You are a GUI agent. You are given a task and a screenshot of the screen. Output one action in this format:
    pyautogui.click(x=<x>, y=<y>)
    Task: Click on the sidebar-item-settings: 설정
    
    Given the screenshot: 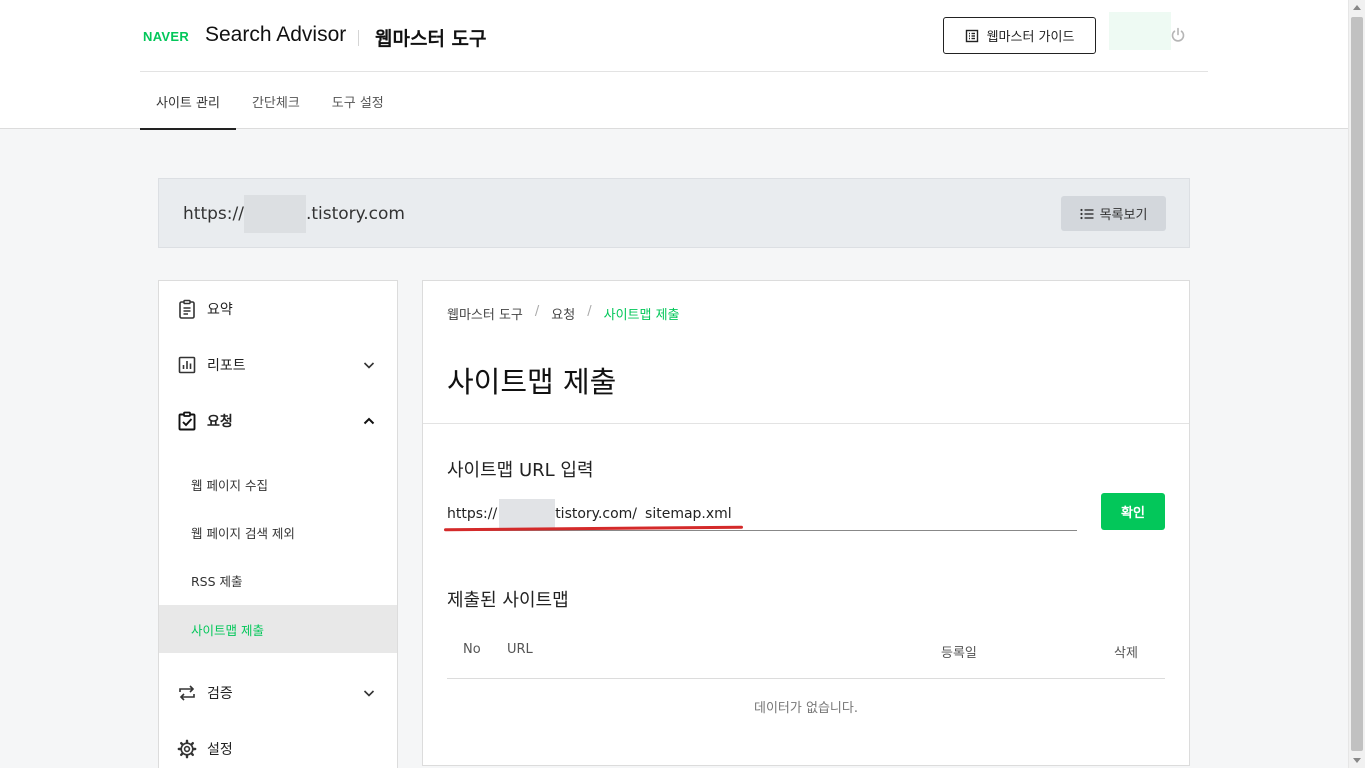 What is the action you would take?
    pyautogui.click(x=278, y=744)
    